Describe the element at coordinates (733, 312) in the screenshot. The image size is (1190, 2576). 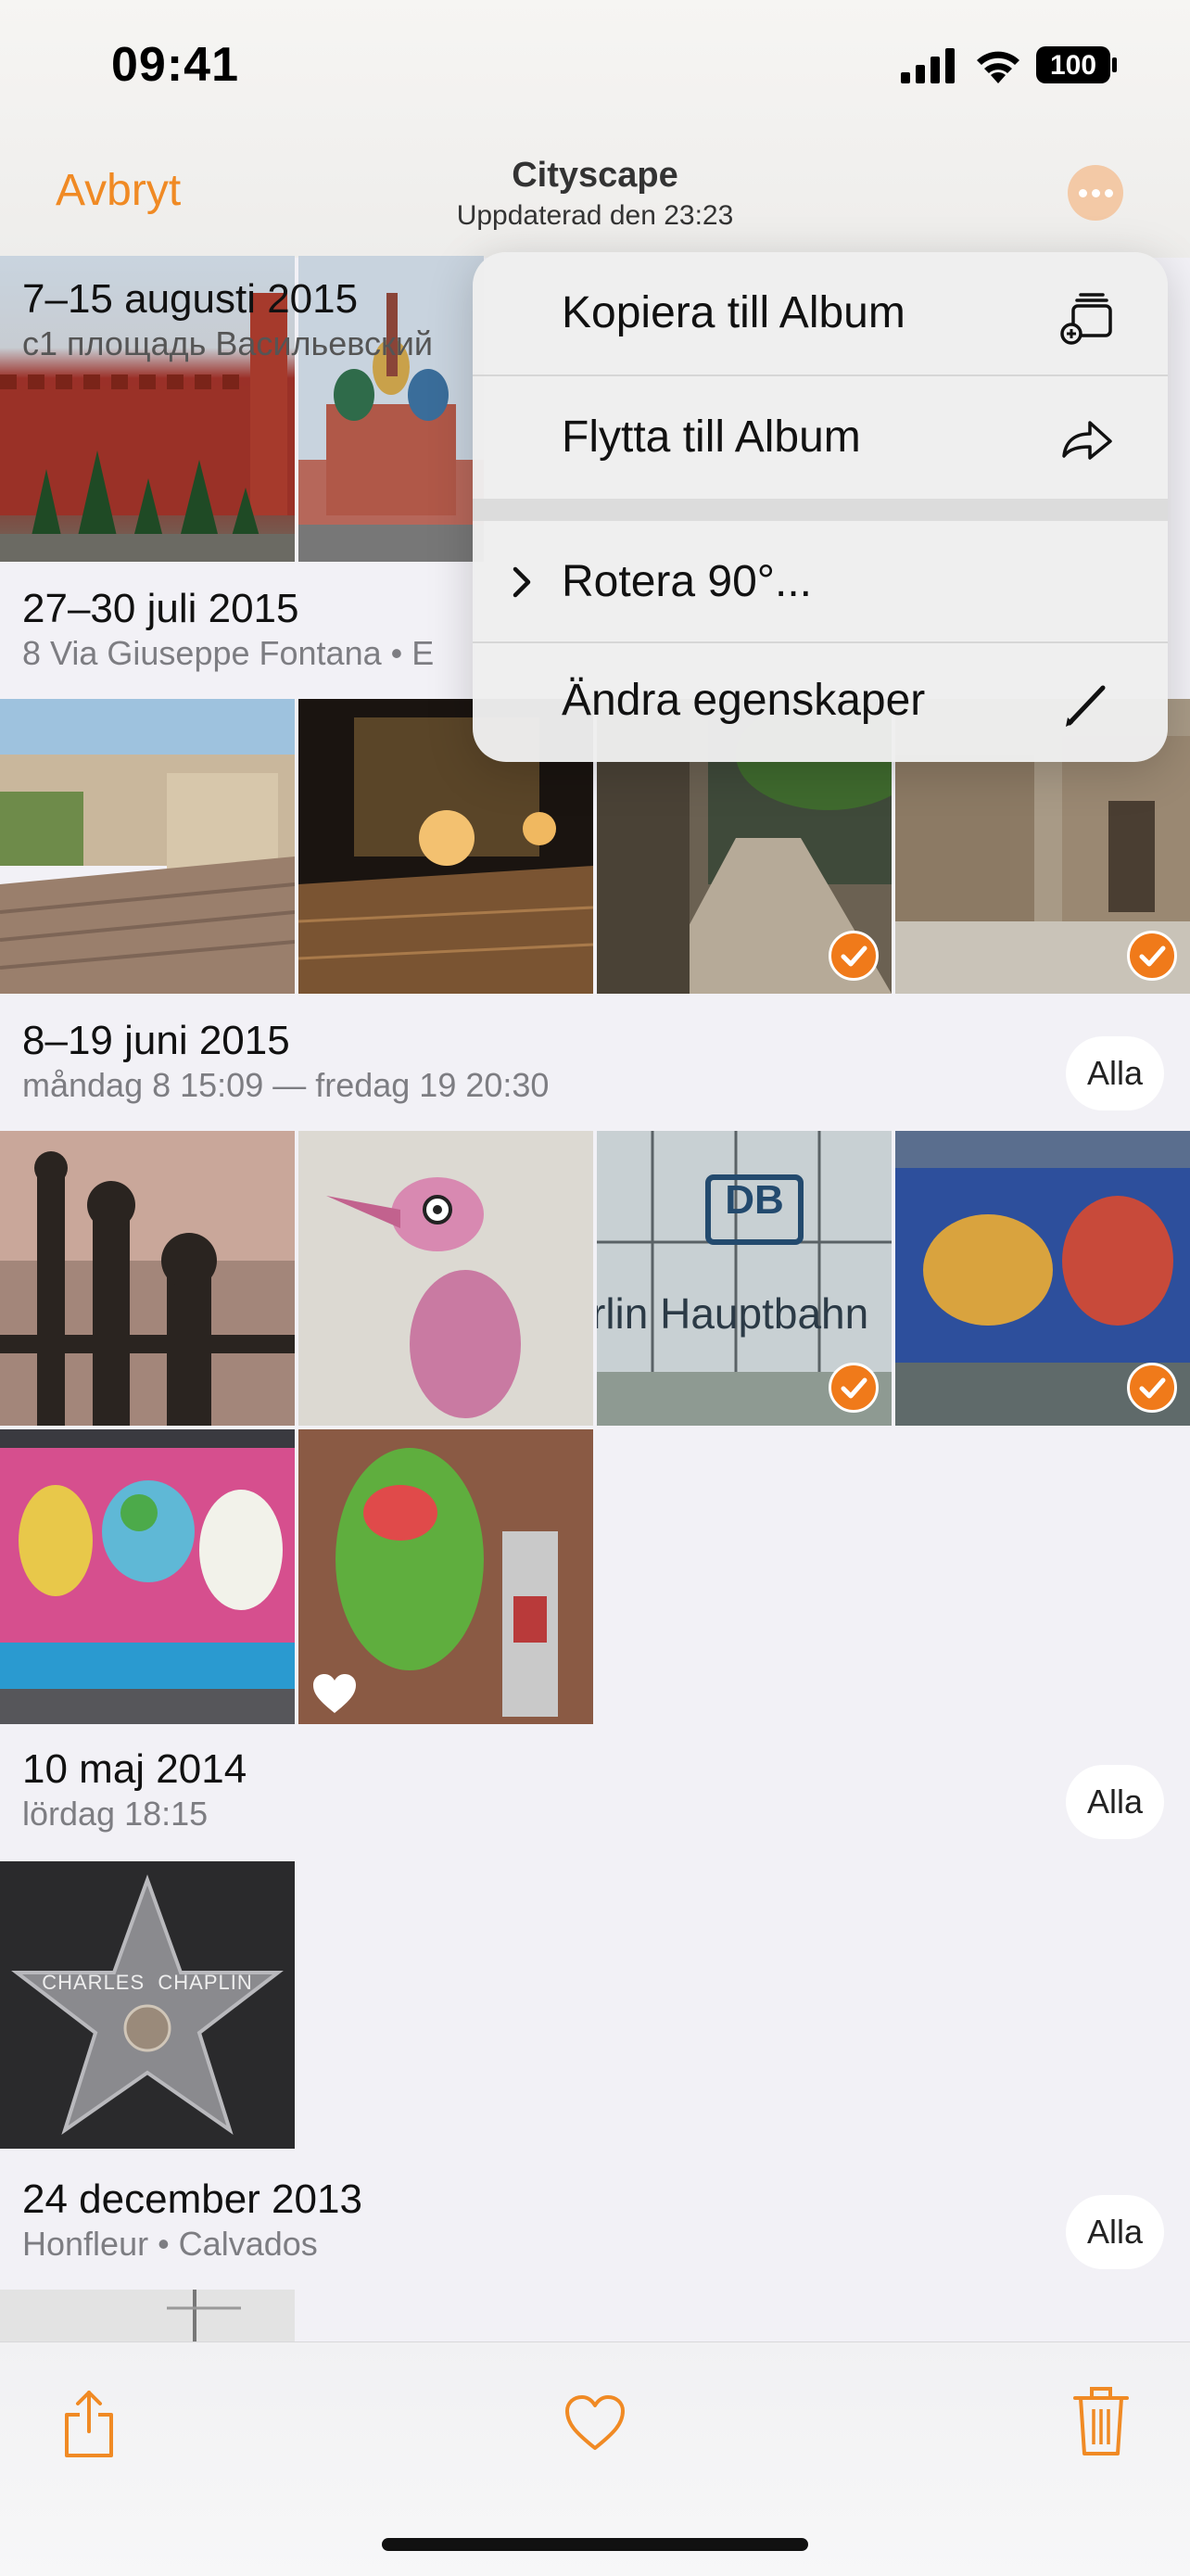
I see `menu-item-label: Kopiera till Album` at that location.